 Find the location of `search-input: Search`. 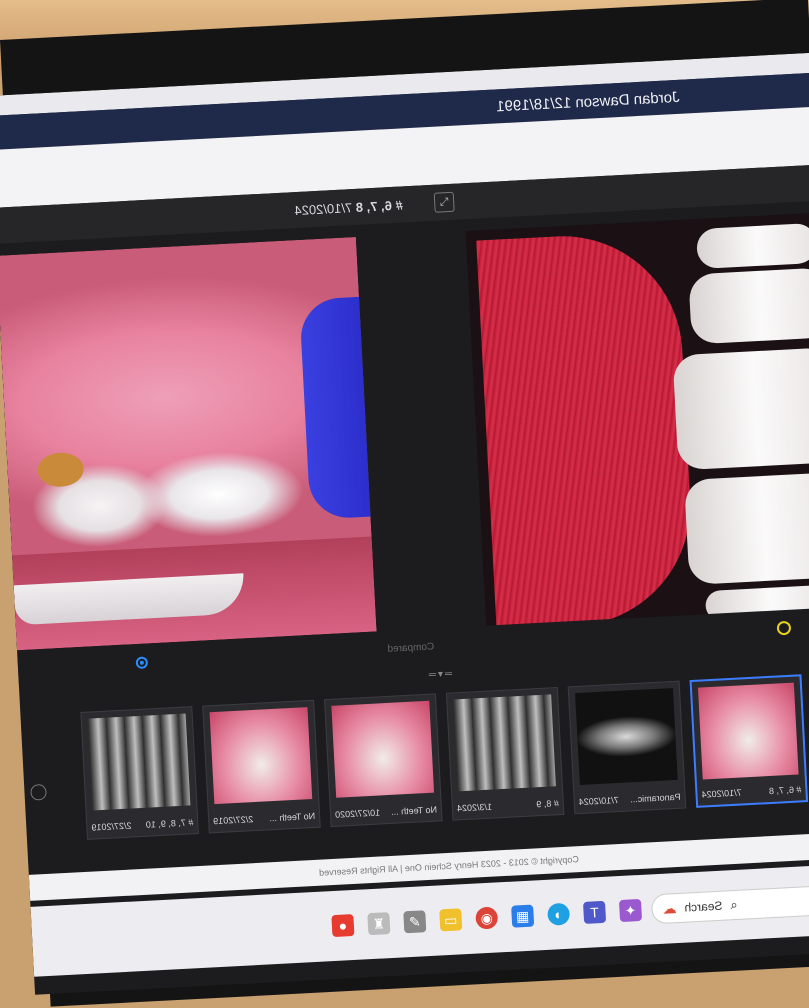

search-input: Search is located at coordinates (703, 907).